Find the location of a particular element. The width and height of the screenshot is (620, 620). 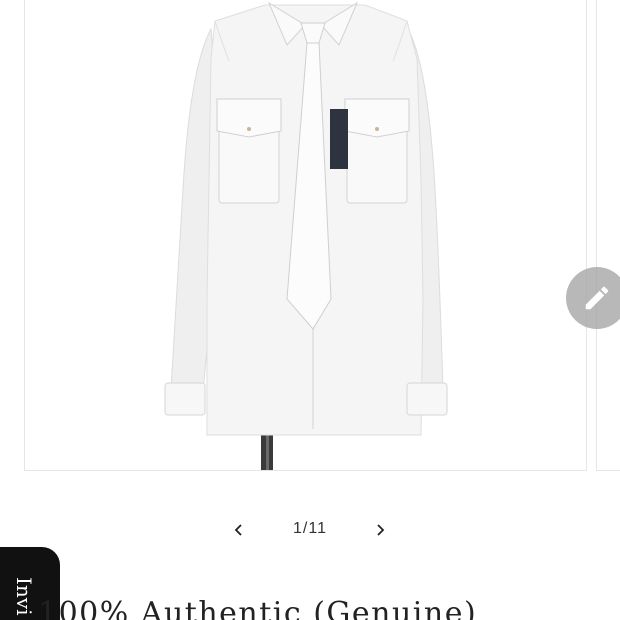

pencil-icon is located at coordinates (597, 298).